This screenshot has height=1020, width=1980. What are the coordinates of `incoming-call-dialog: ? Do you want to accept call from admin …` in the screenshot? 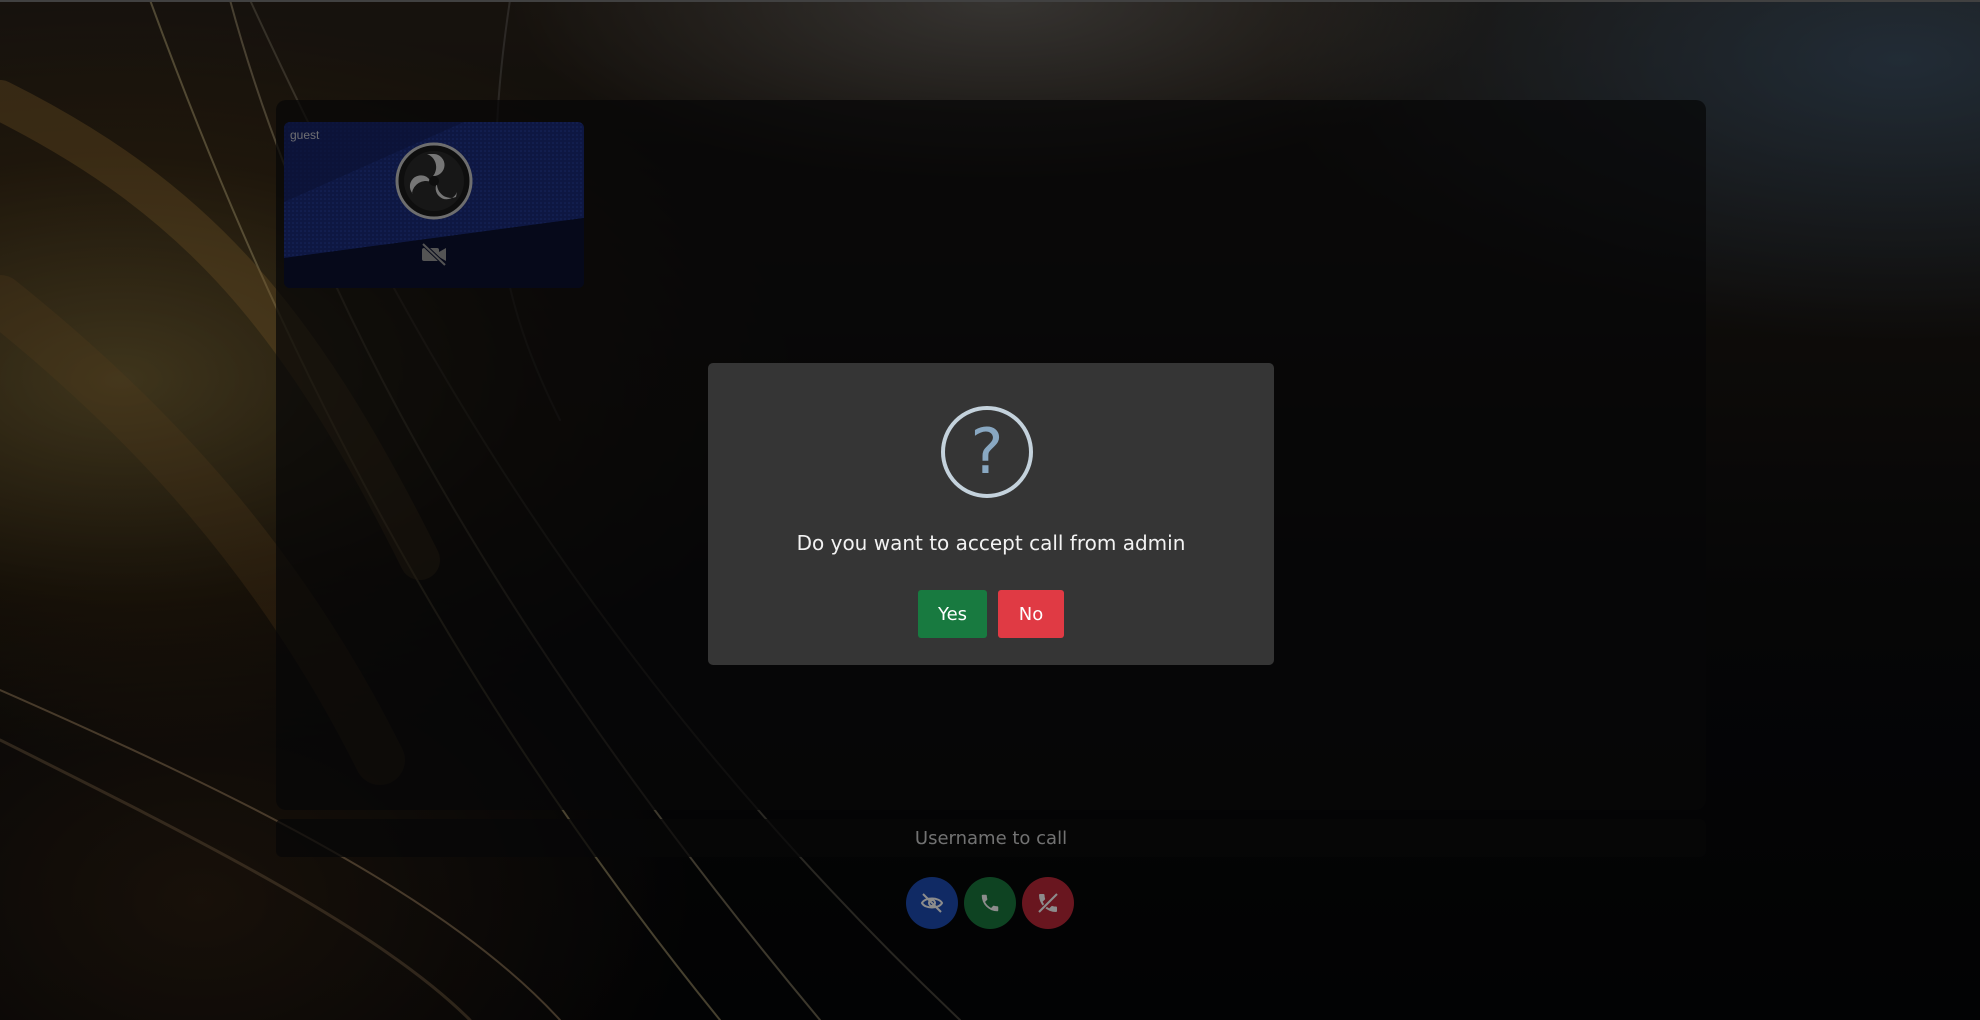 It's located at (991, 514).